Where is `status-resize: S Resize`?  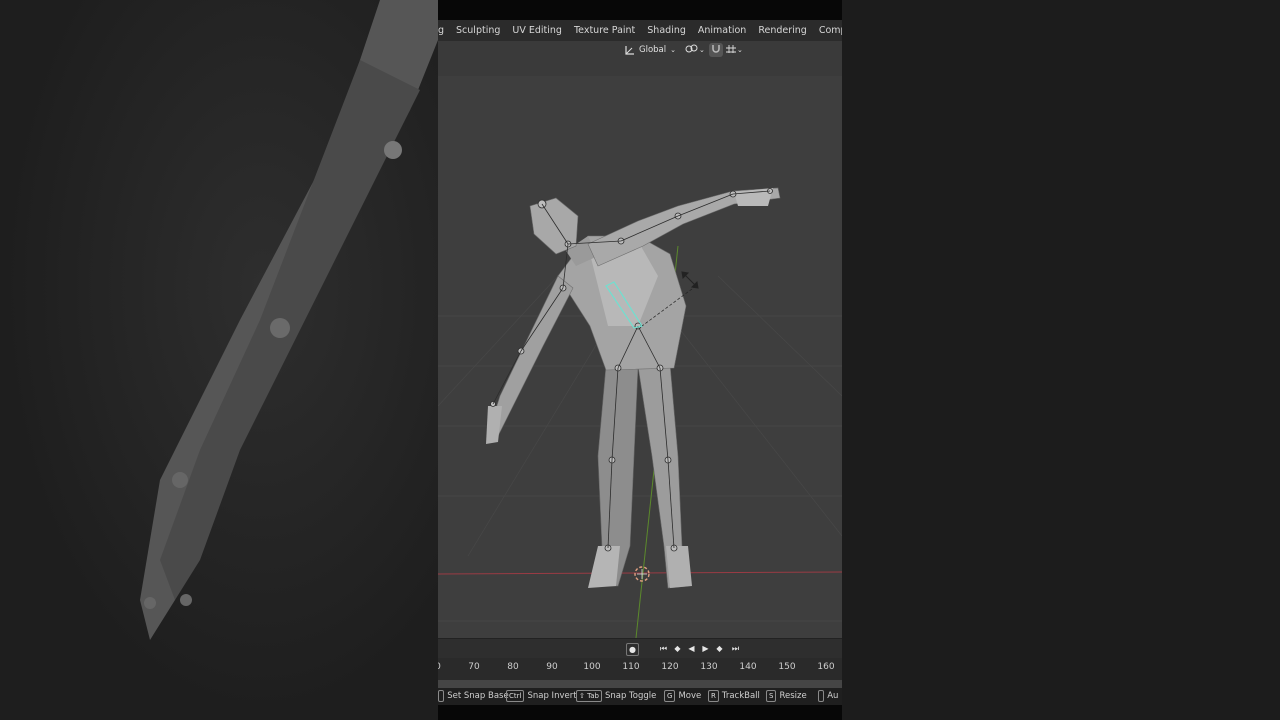 status-resize: S Resize is located at coordinates (786, 696).